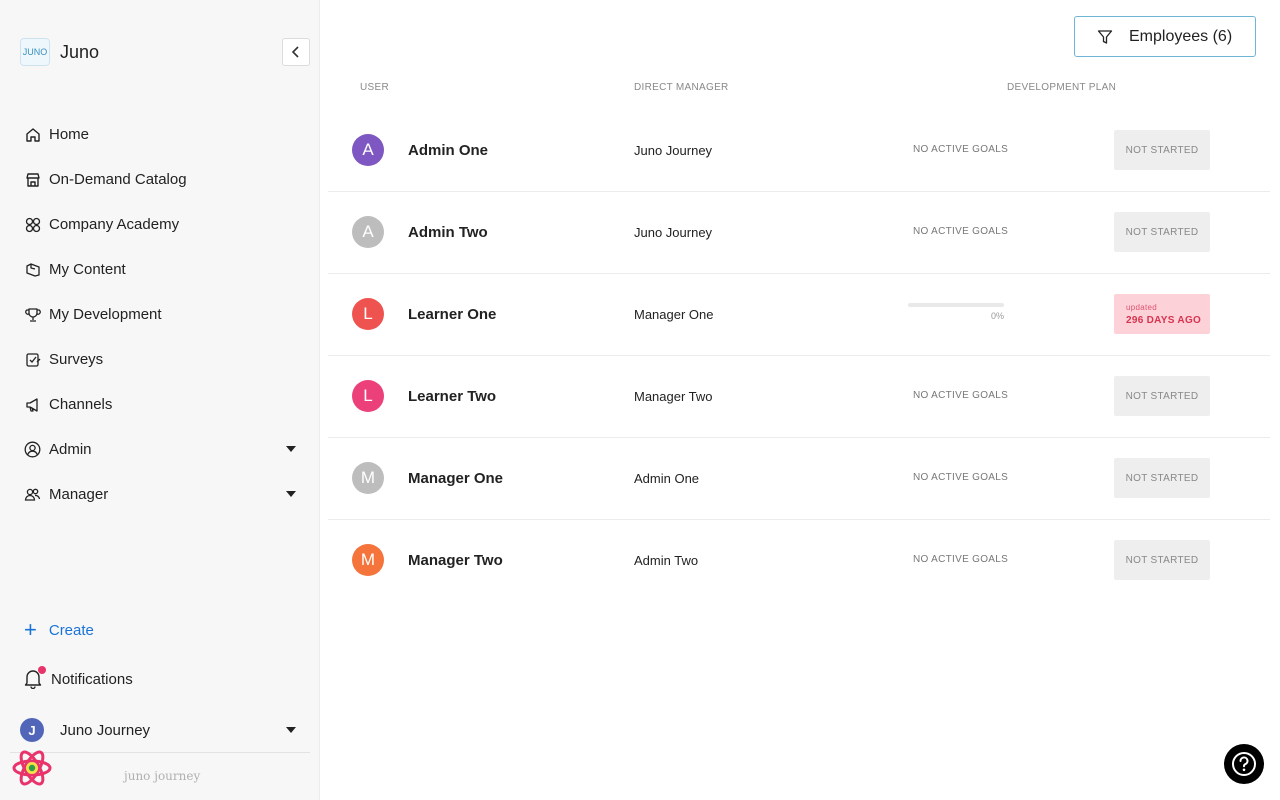 This screenshot has height=800, width=1280. I want to click on filter-label: Employees (6), so click(1181, 36).